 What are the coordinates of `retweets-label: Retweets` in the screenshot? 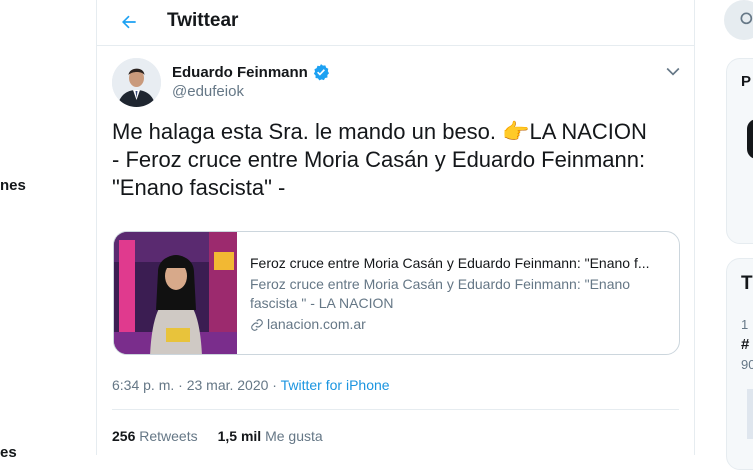 It's located at (168, 436).